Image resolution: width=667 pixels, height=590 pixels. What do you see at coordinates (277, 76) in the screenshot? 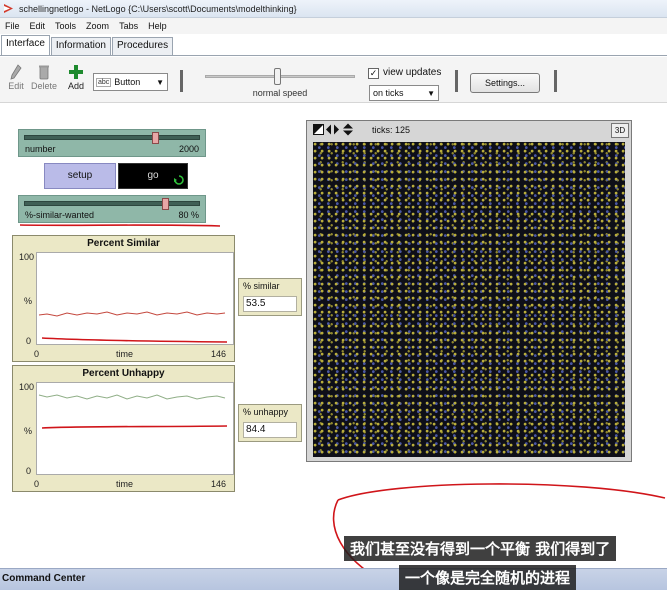
I see `speed-slider-handle` at bounding box center [277, 76].